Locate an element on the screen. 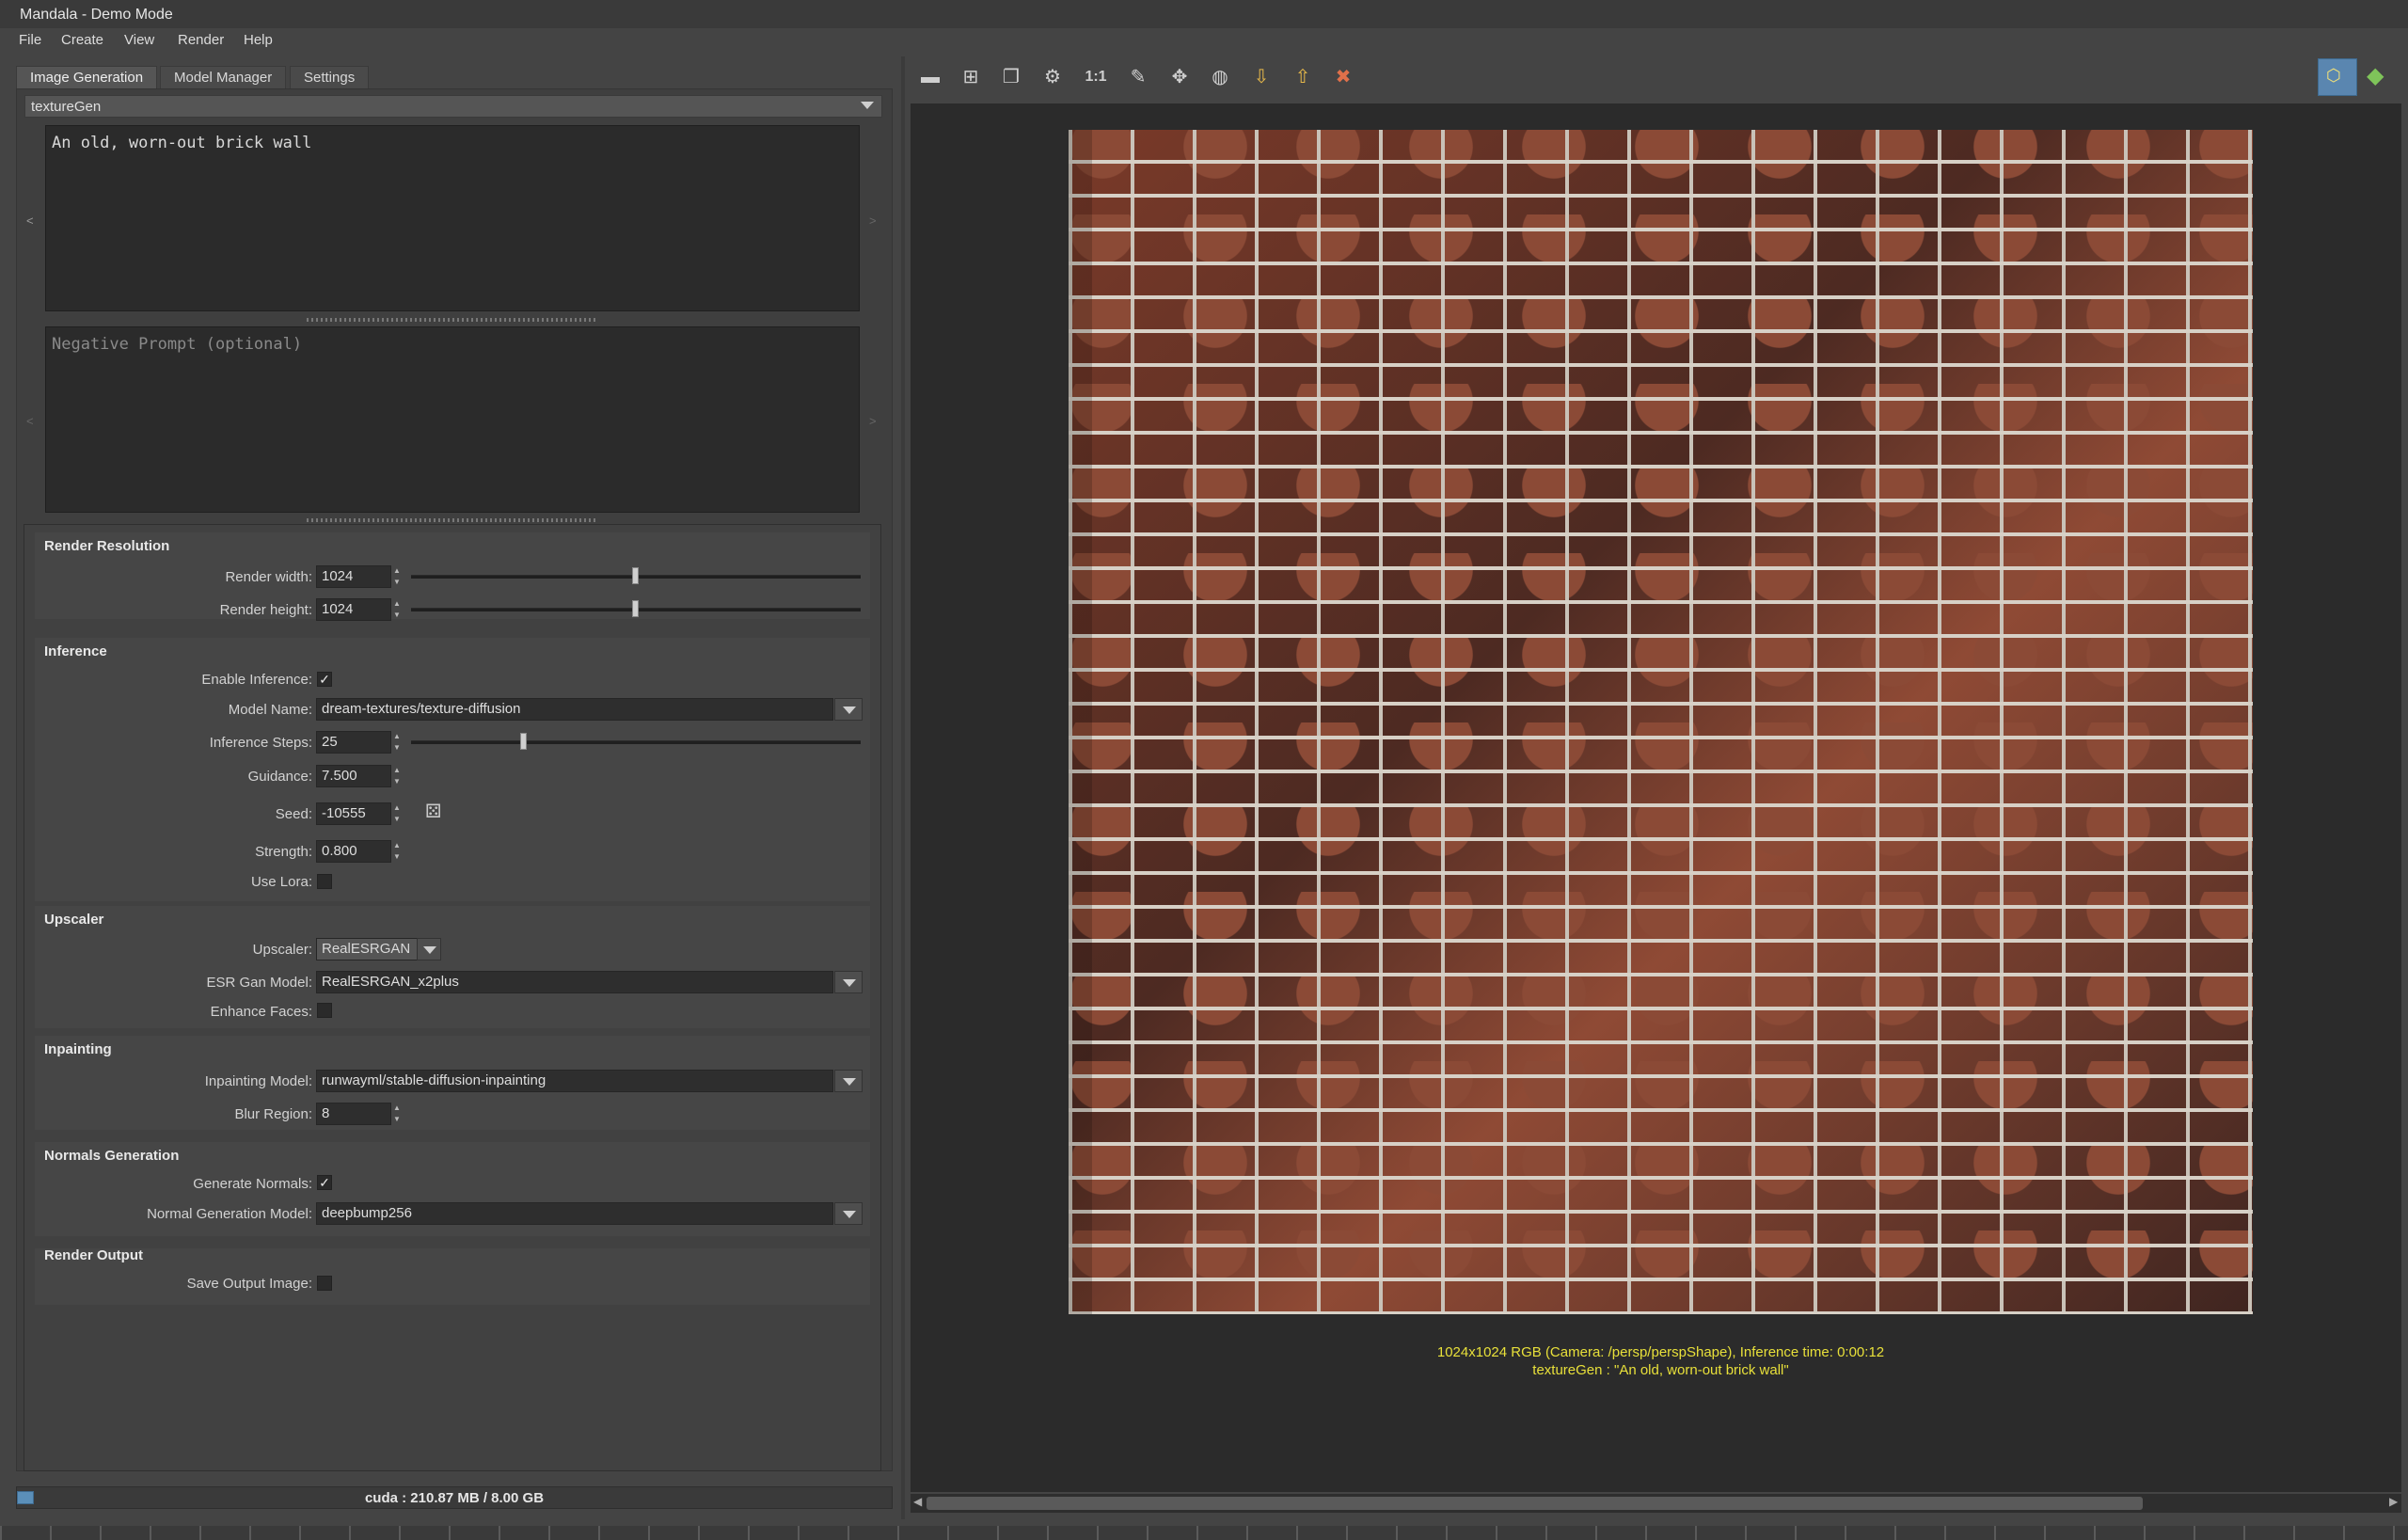 This screenshot has height=1540, width=2408. inference-steps-slider-handle is located at coordinates (523, 741).